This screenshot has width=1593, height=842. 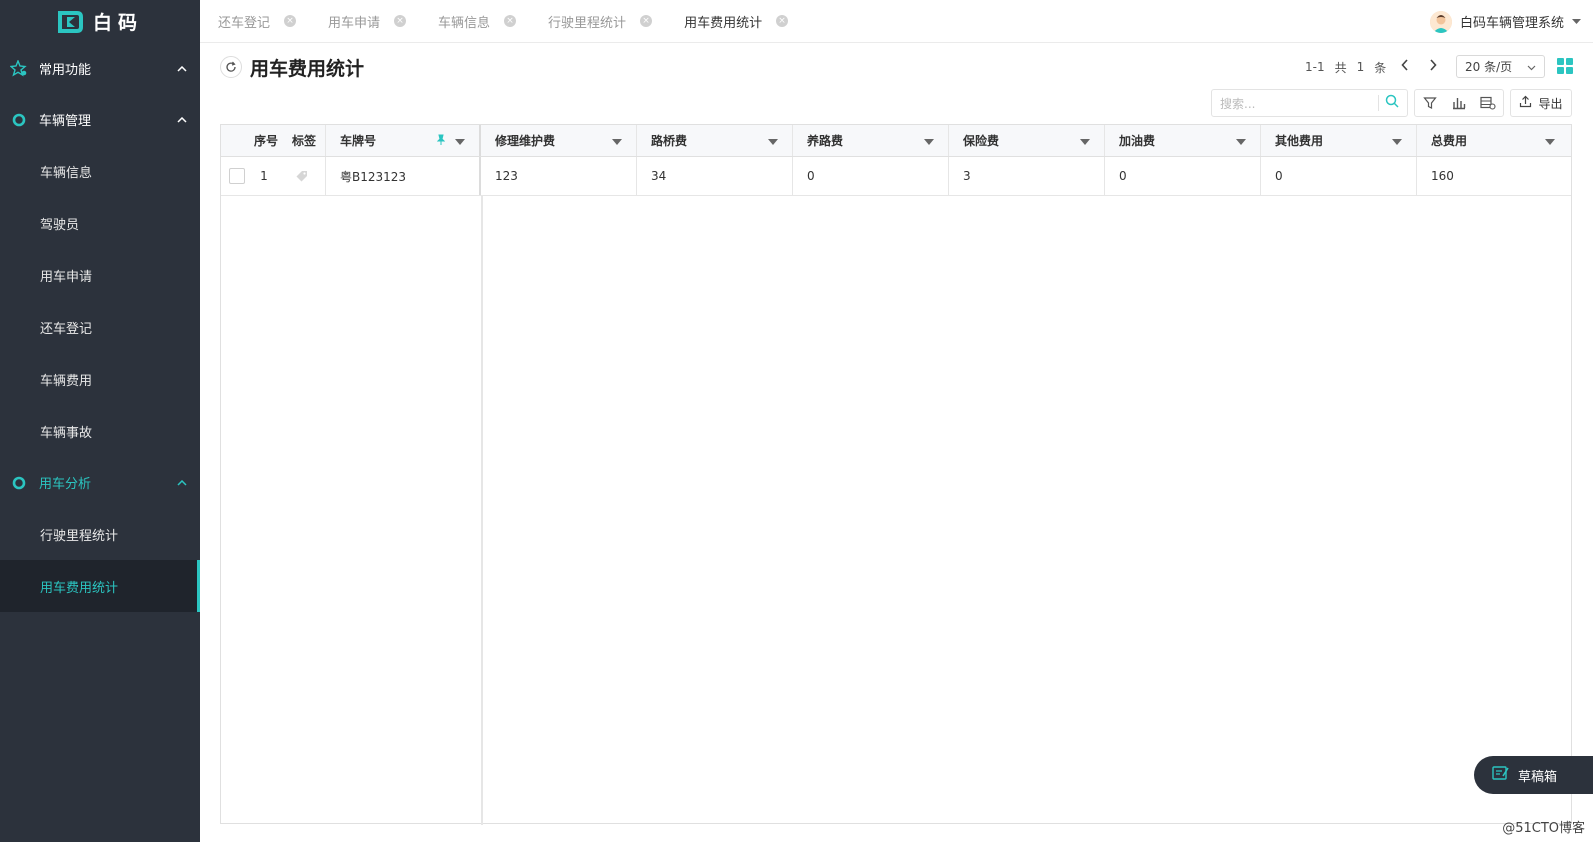 I want to click on drafts-button: 草稿箱, so click(x=1533, y=775).